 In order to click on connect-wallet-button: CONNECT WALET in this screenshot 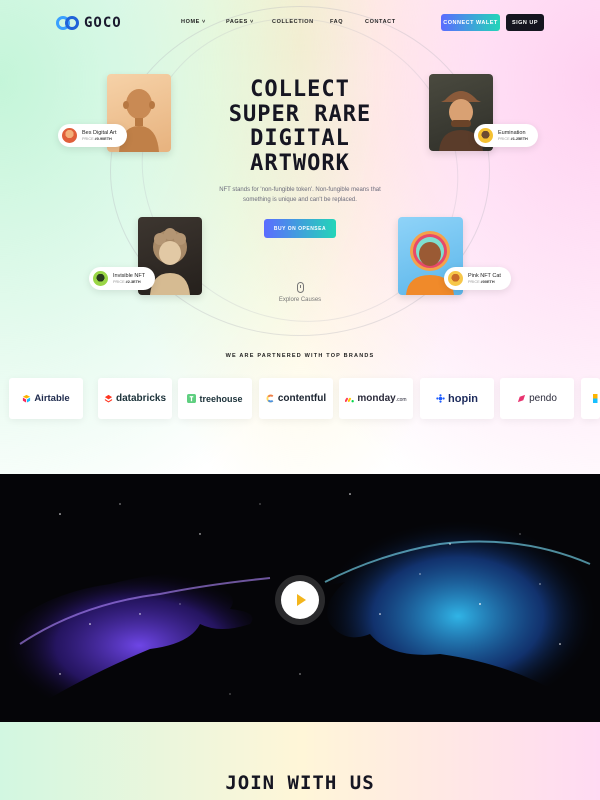, I will do `click(470, 22)`.